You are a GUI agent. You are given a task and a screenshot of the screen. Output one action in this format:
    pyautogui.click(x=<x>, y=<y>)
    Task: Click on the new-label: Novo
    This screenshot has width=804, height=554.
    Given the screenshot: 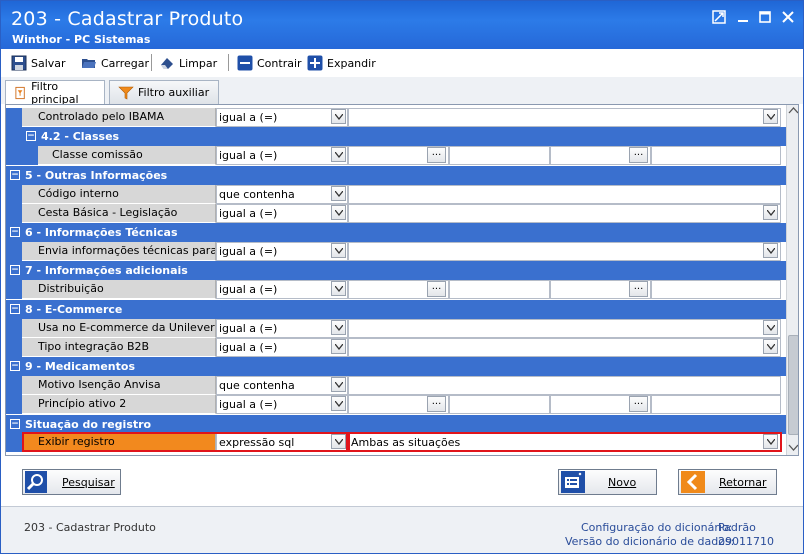 What is the action you would take?
    pyautogui.click(x=622, y=482)
    